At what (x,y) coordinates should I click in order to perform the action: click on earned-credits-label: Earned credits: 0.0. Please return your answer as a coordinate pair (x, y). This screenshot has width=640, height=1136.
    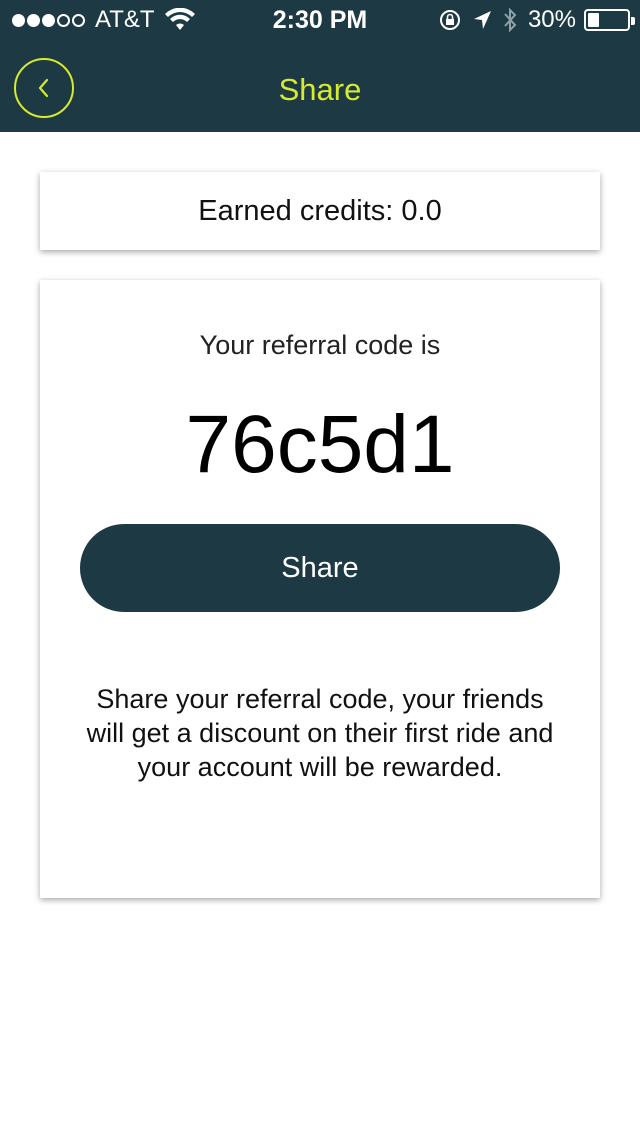
    Looking at the image, I should click on (320, 210).